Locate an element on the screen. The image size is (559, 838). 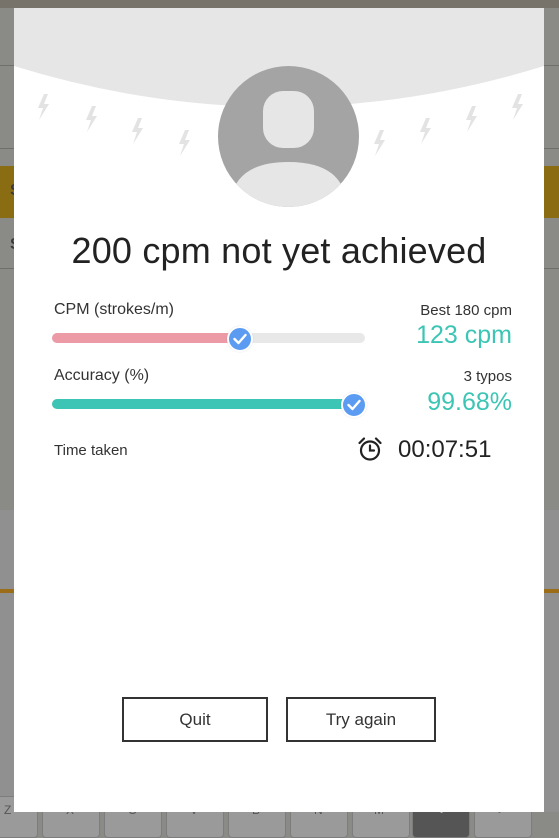
try-again-button: Try again is located at coordinates (361, 719).